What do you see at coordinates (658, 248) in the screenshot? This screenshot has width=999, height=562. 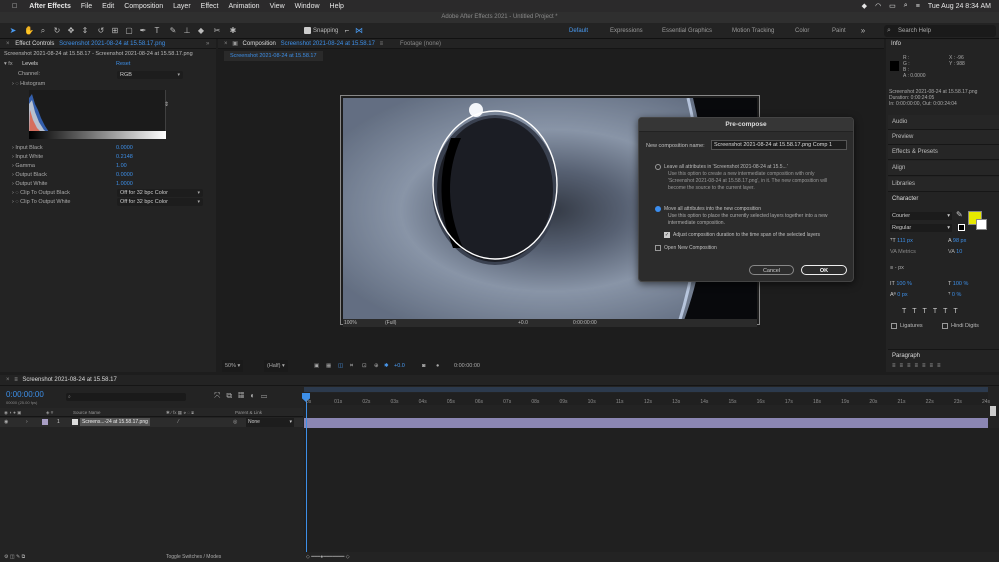 I see `open-new-checkbox` at bounding box center [658, 248].